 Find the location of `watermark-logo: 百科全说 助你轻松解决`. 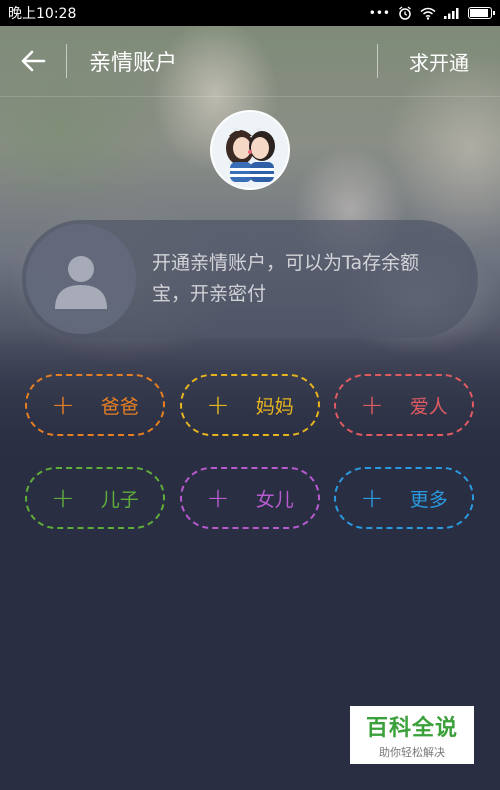

watermark-logo: 百科全说 助你轻松解决 is located at coordinates (412, 735).